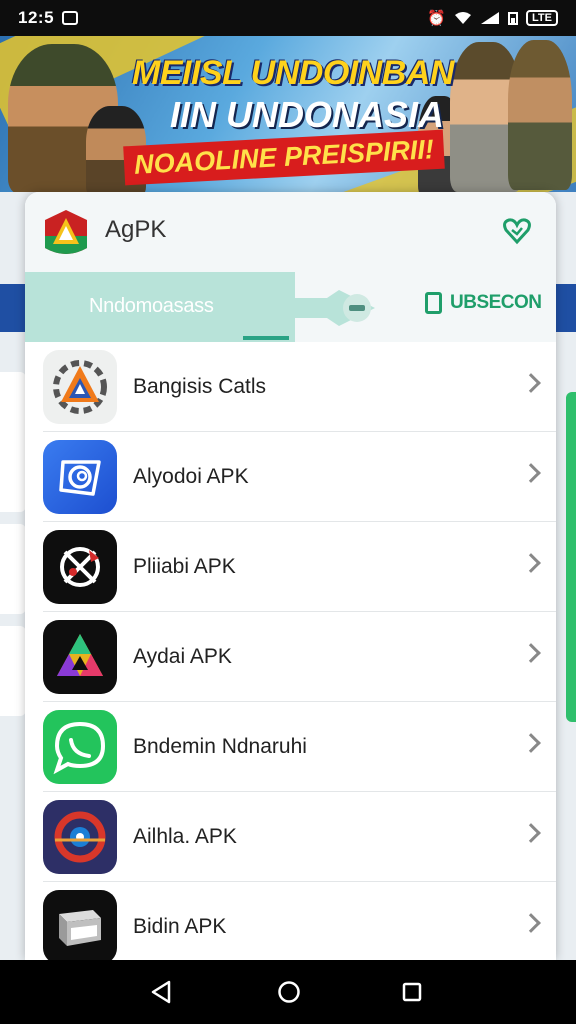 The image size is (576, 1024). Describe the element at coordinates (80, 925) in the screenshot. I see `box-icon` at that location.